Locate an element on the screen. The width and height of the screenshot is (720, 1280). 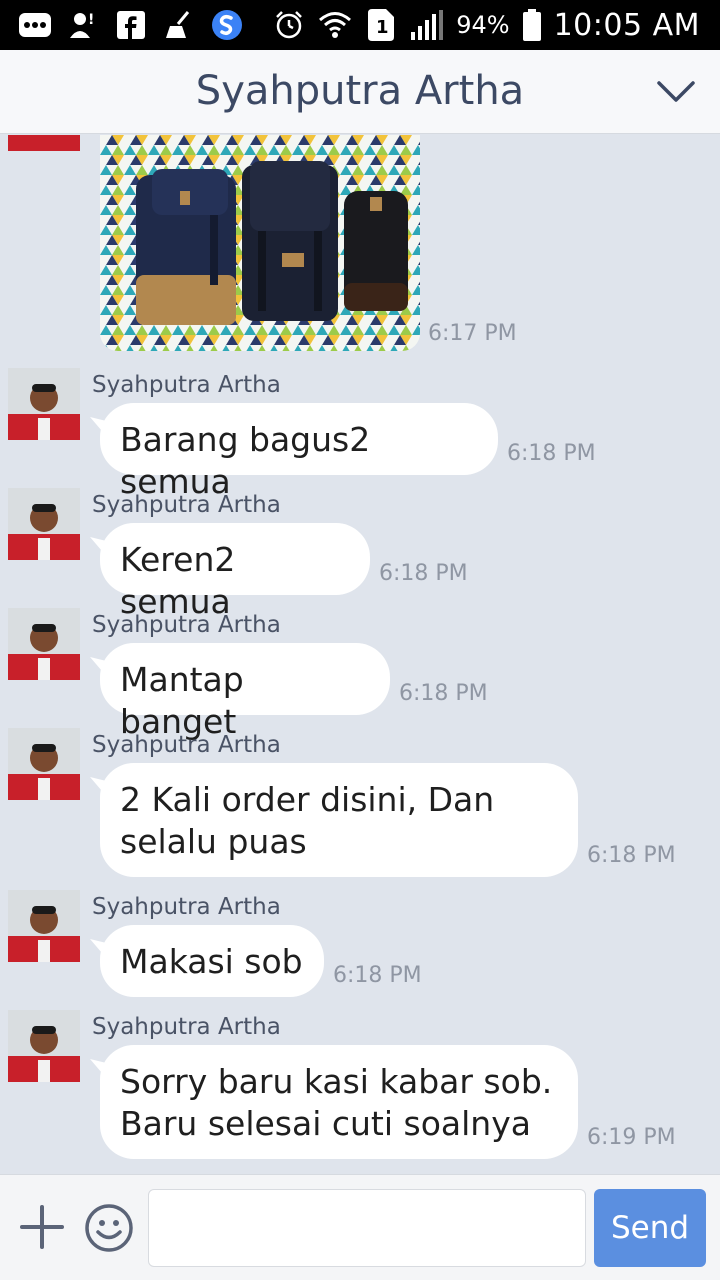
message-bubble: Makasi sob is located at coordinates (212, 961).